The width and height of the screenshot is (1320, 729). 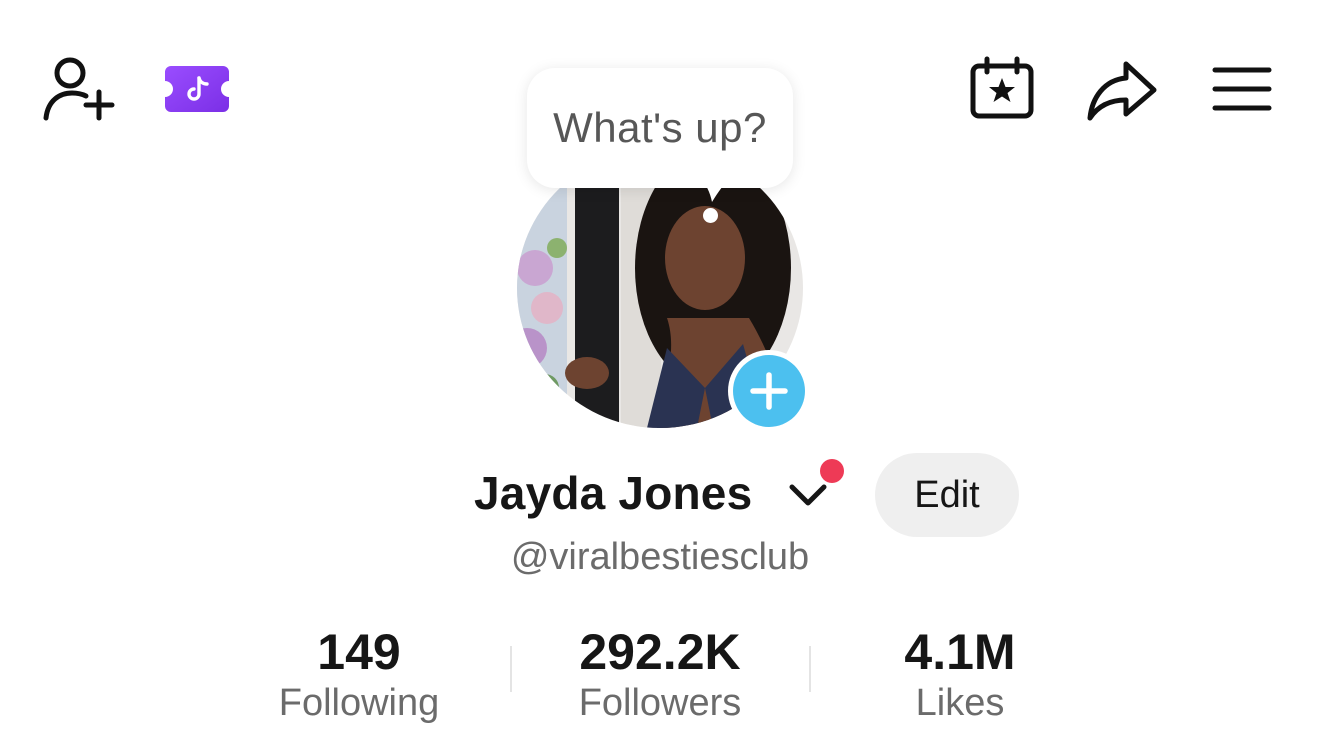 I want to click on calendar-star-icon, so click(x=1002, y=87).